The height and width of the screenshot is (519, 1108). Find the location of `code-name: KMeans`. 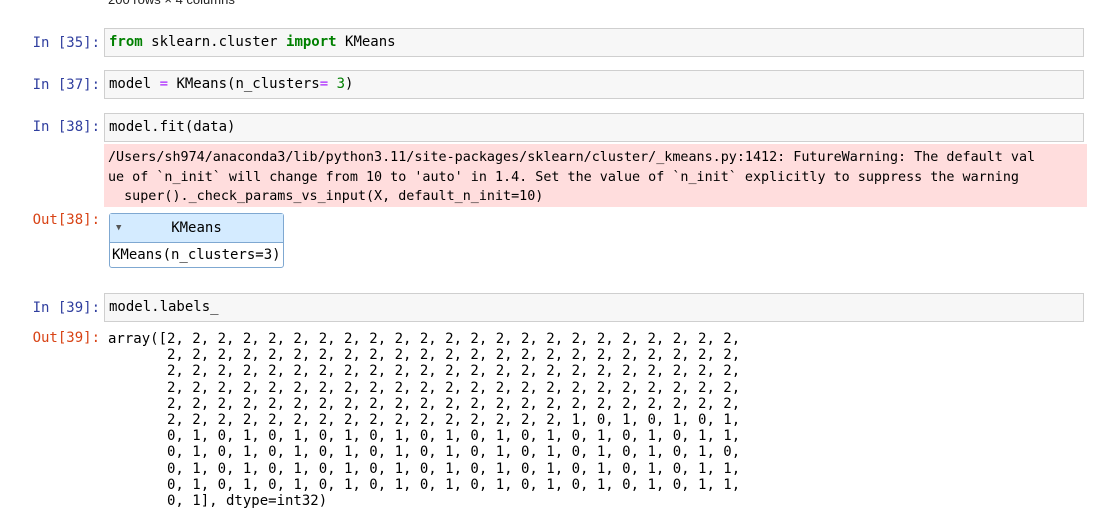

code-name: KMeans is located at coordinates (366, 42).